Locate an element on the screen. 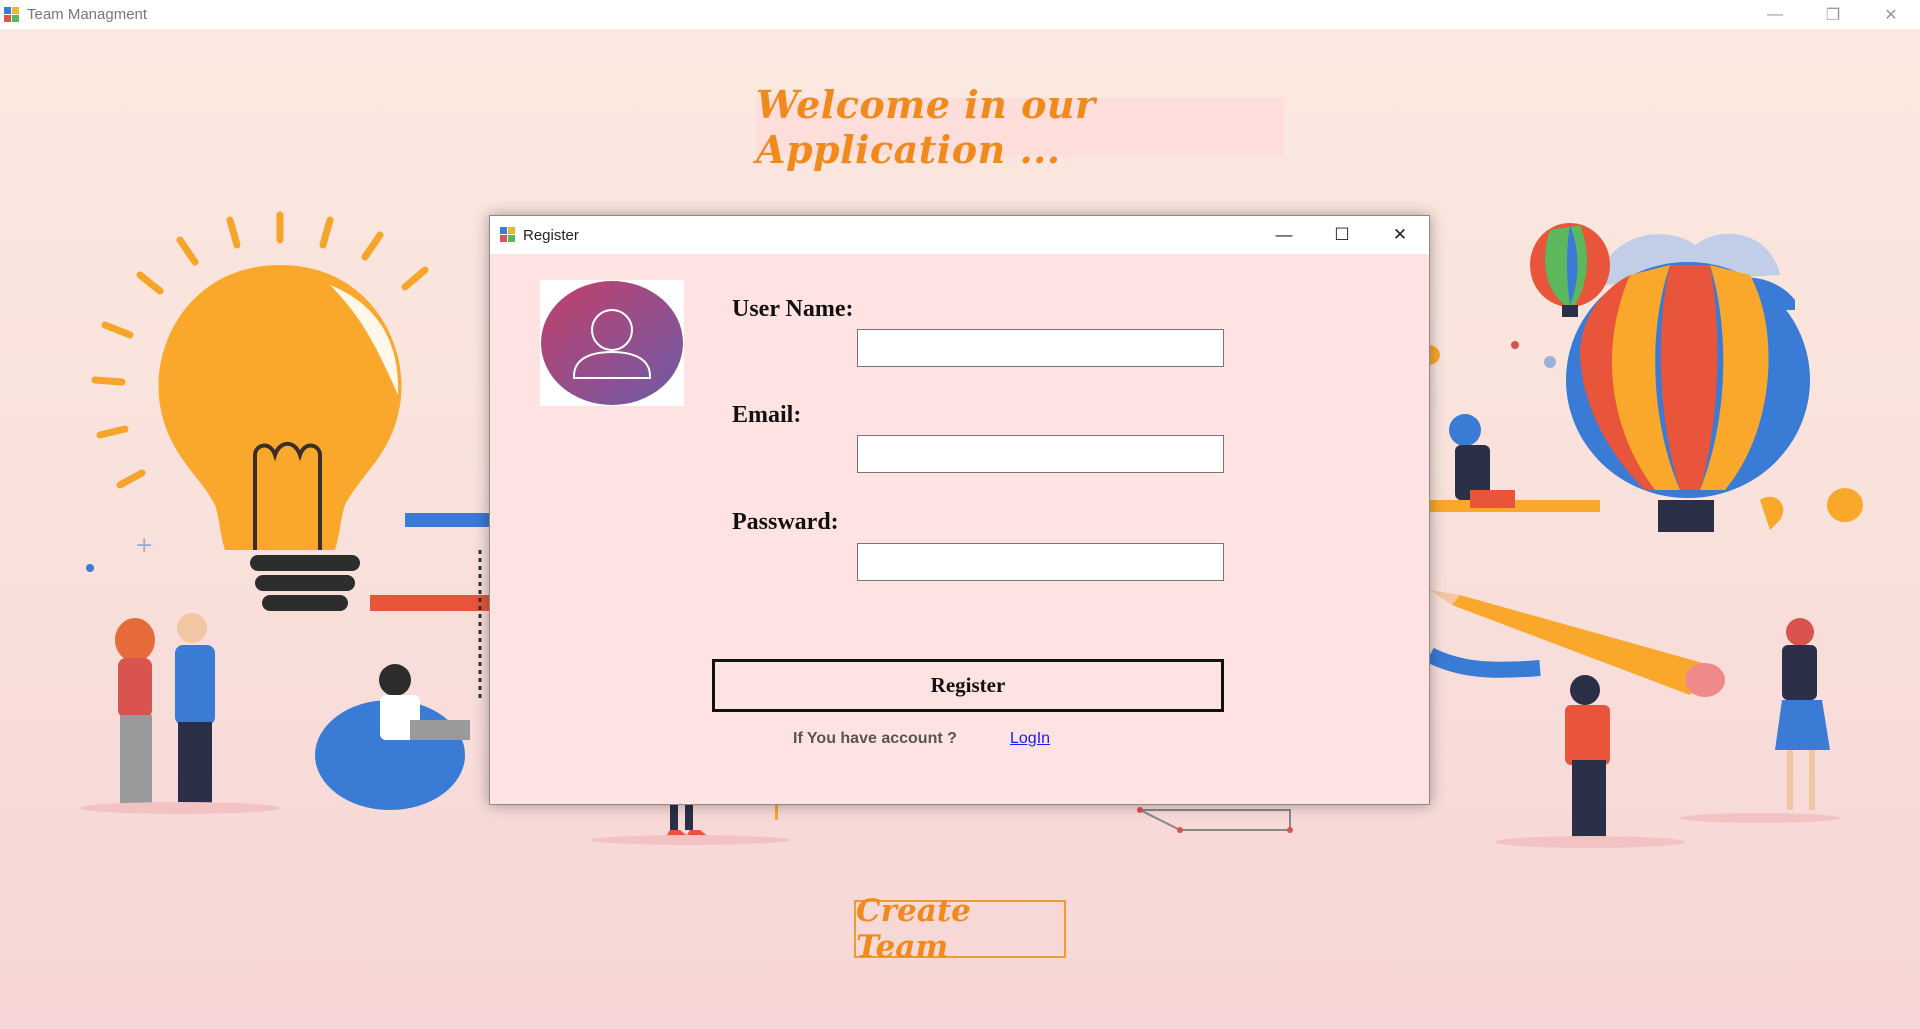  close-button: ✕ is located at coordinates (1891, 14).